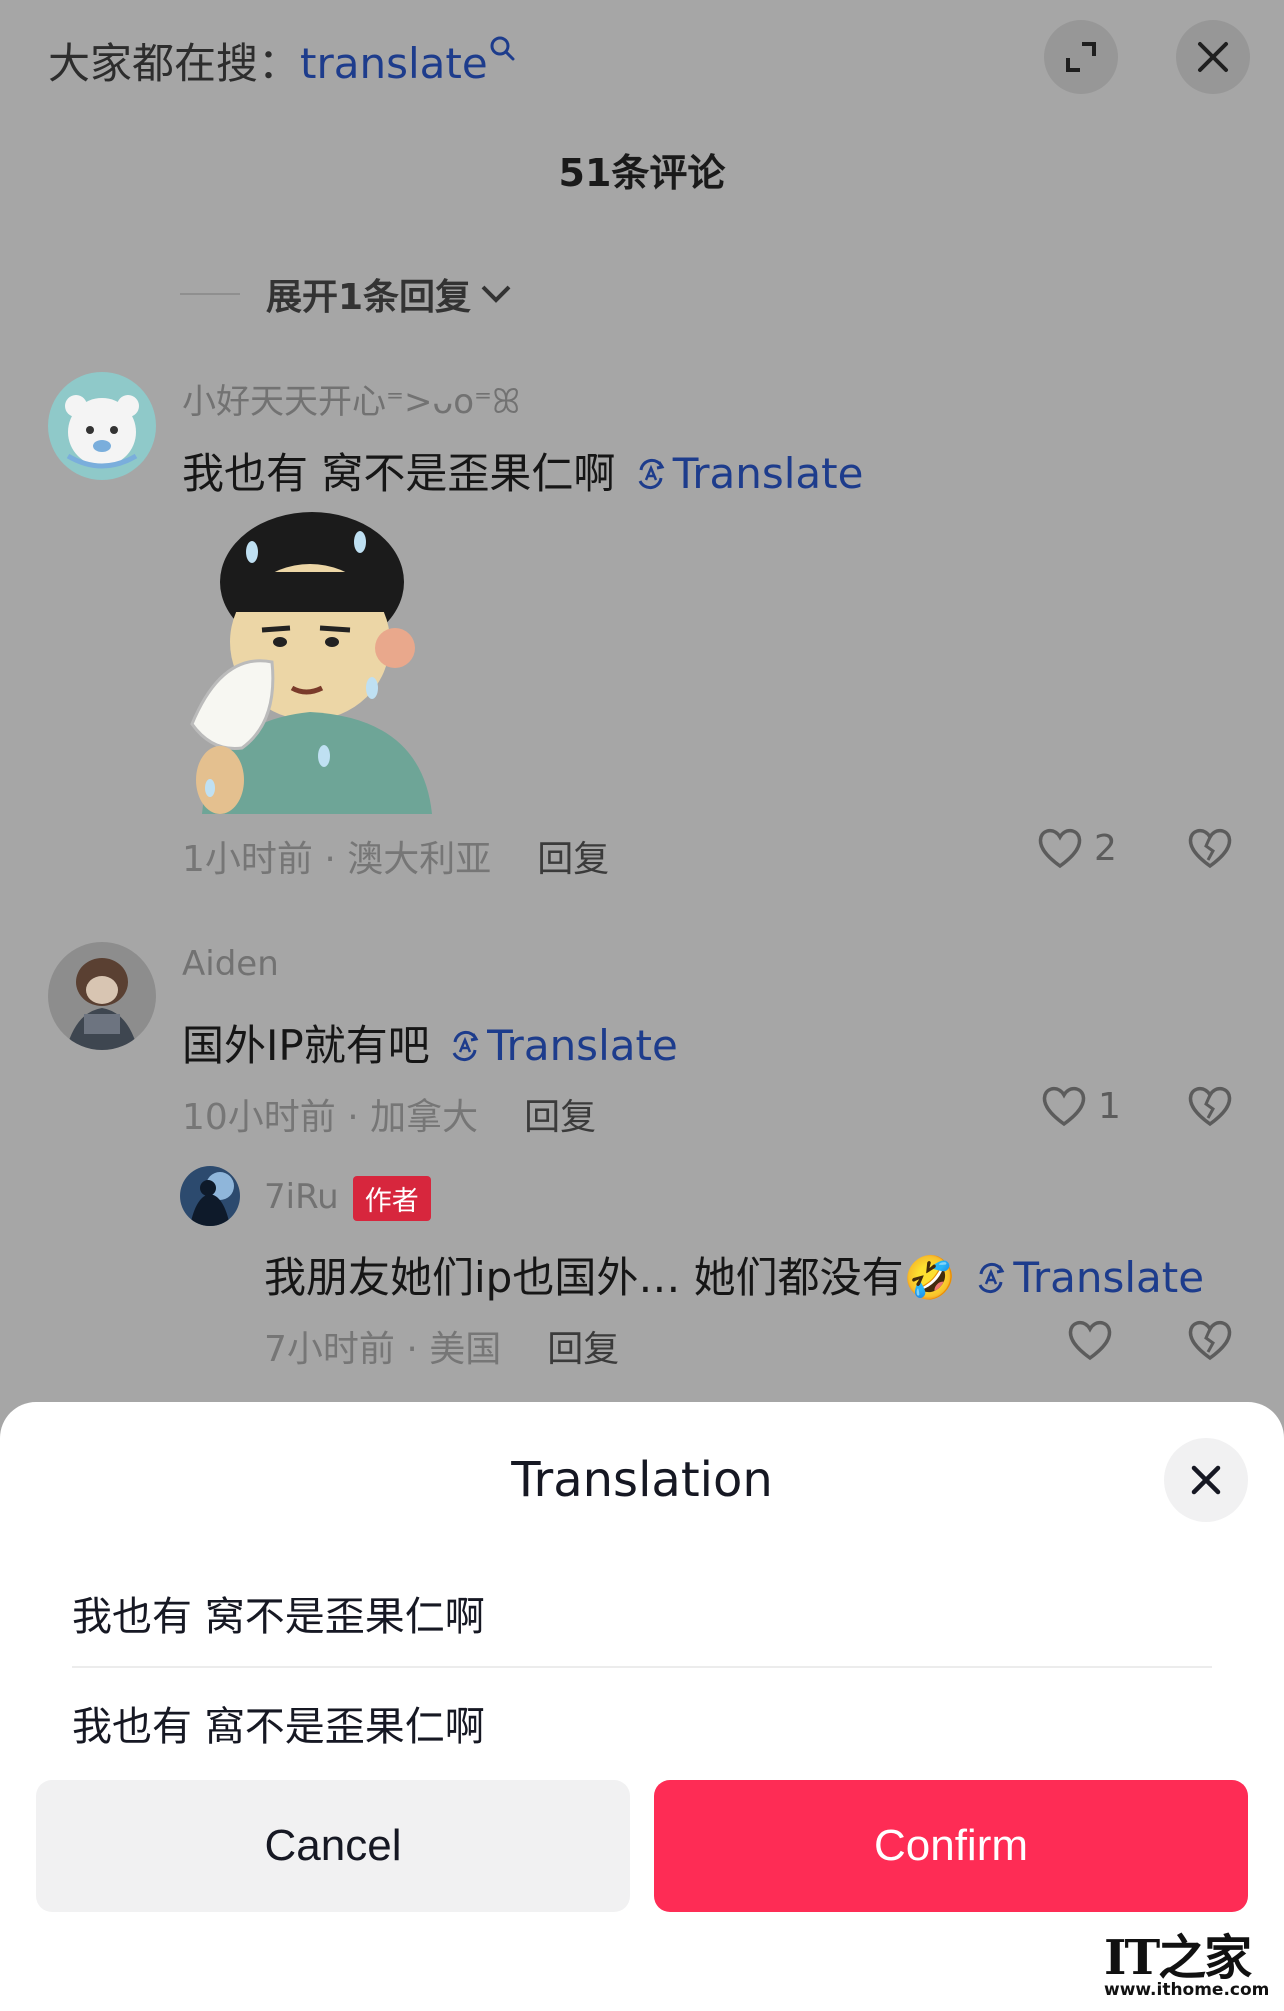  Describe the element at coordinates (391, 1198) in the screenshot. I see `author-badge: 作者` at that location.